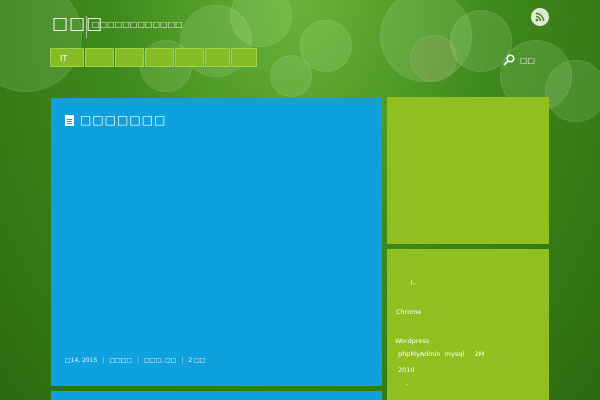 The width and height of the screenshot is (600, 400). Describe the element at coordinates (137, 24) in the screenshot. I see `site-tagline: □□□□□□□□□□□□` at that location.